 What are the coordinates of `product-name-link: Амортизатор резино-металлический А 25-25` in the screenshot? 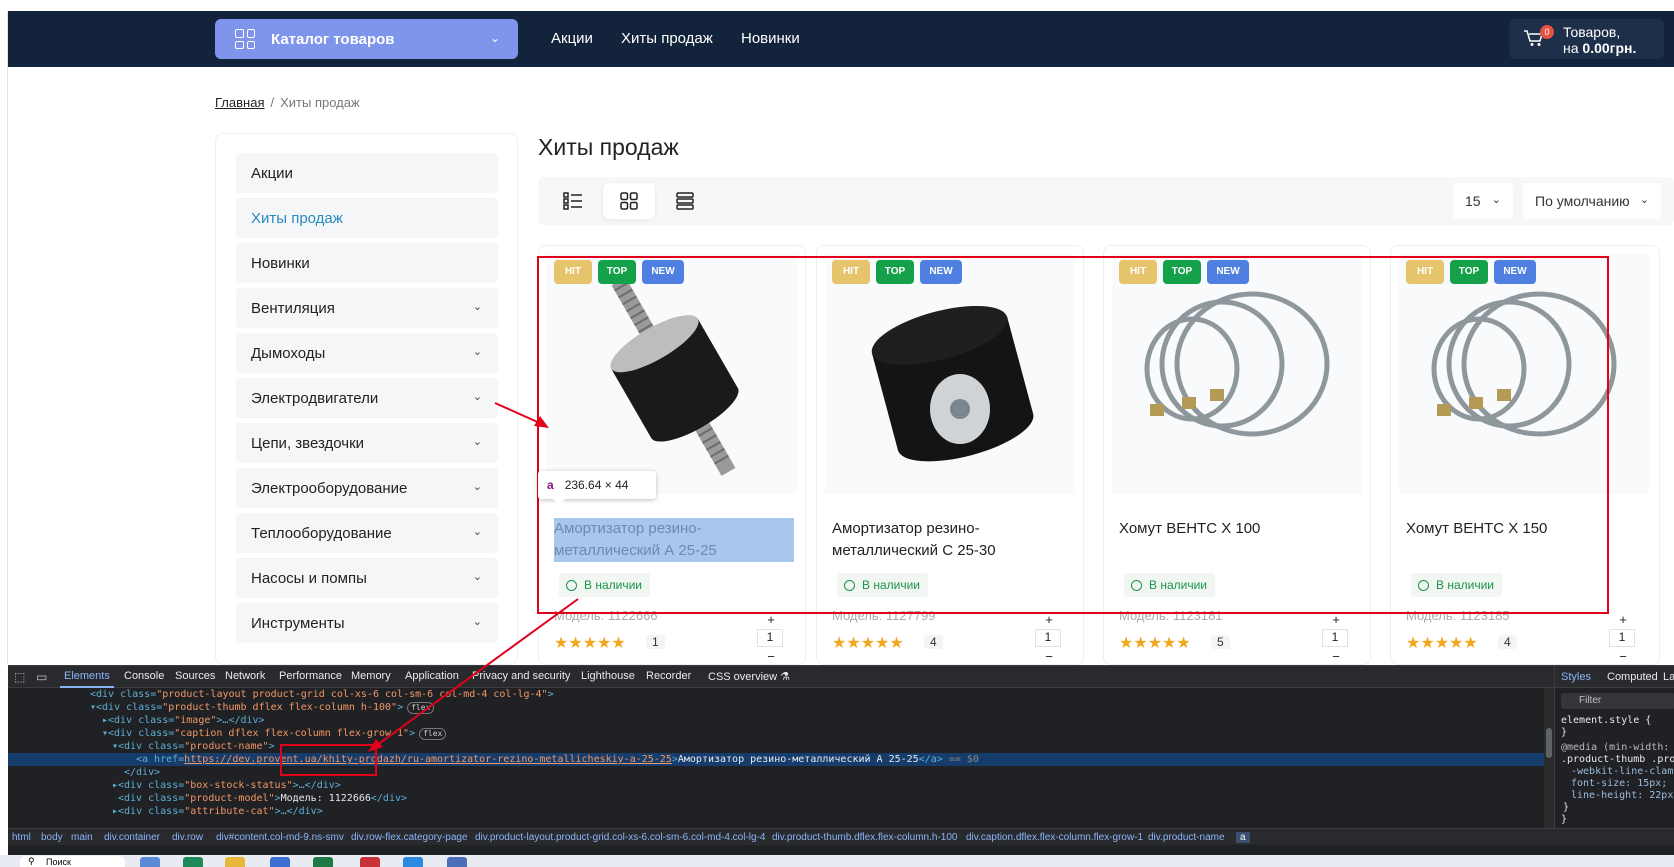 It's located at (674, 540).